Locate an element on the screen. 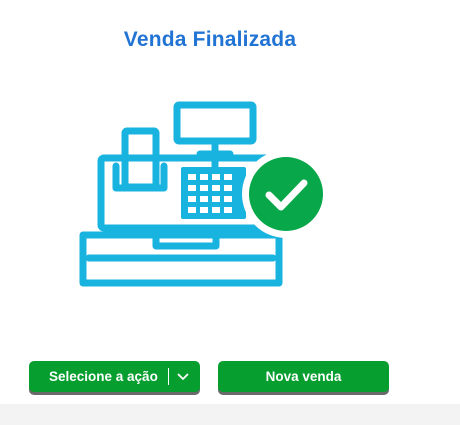 Image resolution: width=460 pixels, height=425 pixels. select-action-button: Selecione a ação is located at coordinates (114, 376).